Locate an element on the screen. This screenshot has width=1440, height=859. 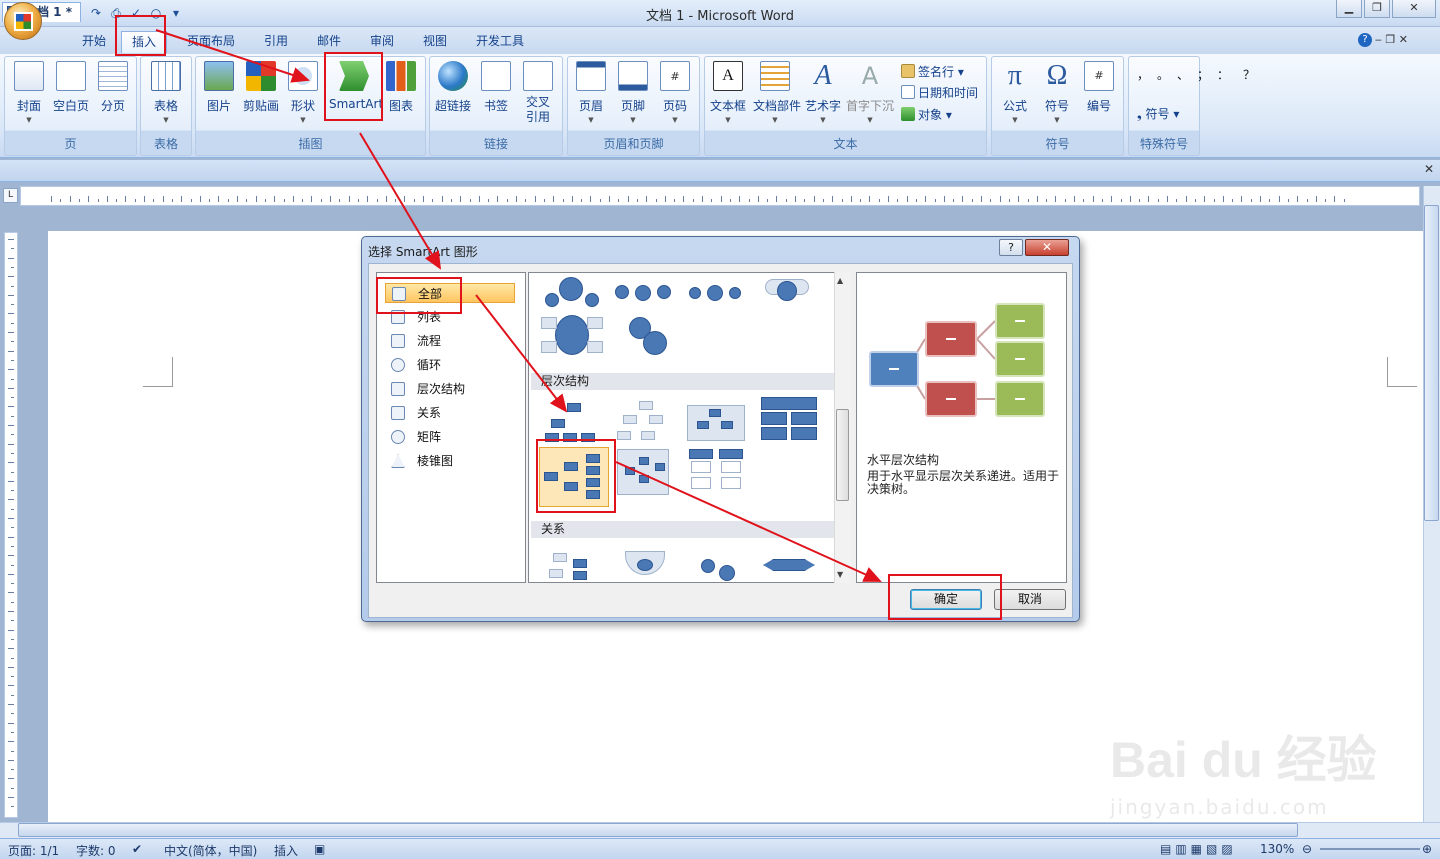
baidu-watermark: Bai du 经验 jingyan.baidu.com is located at coordinates (1265, 765).